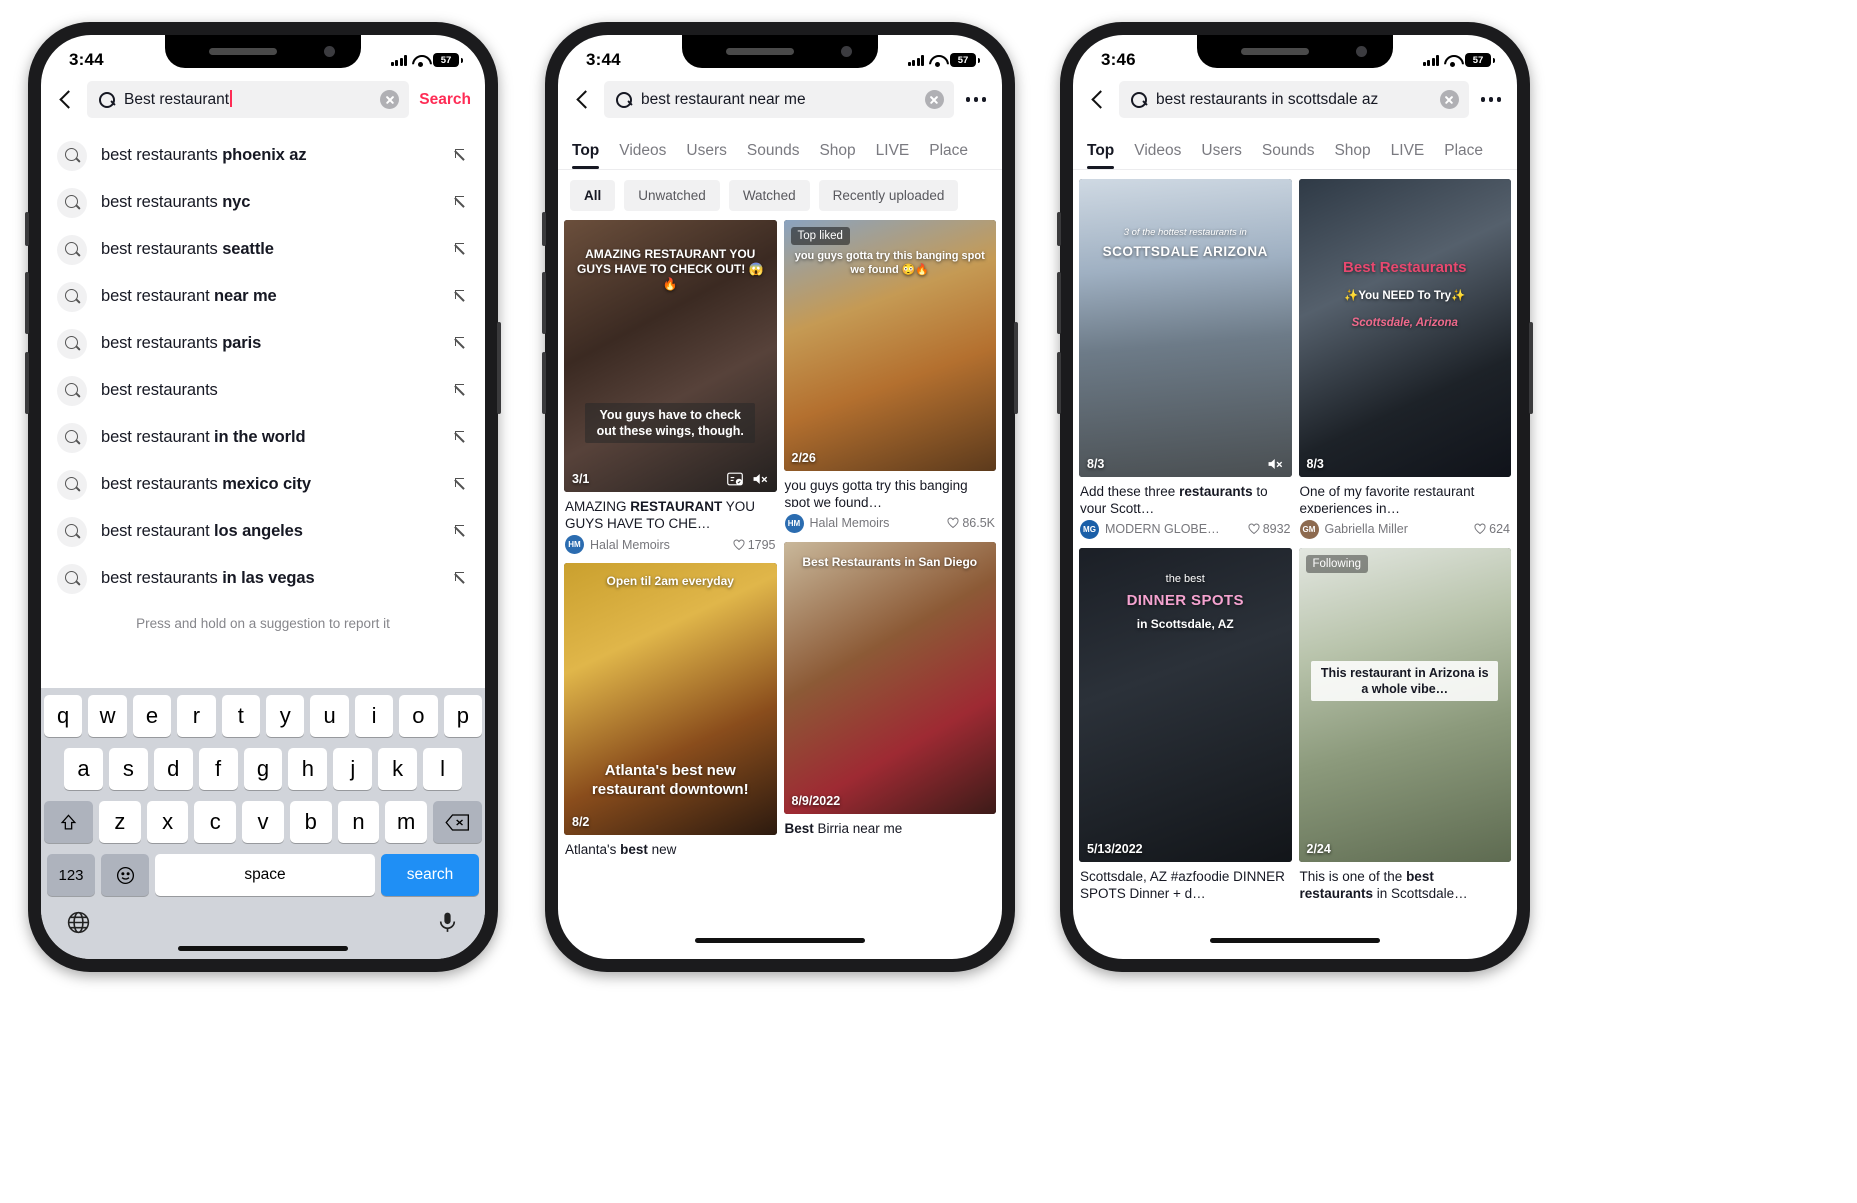 The image size is (1857, 1203). Describe the element at coordinates (63, 716) in the screenshot. I see `key-q: q` at that location.